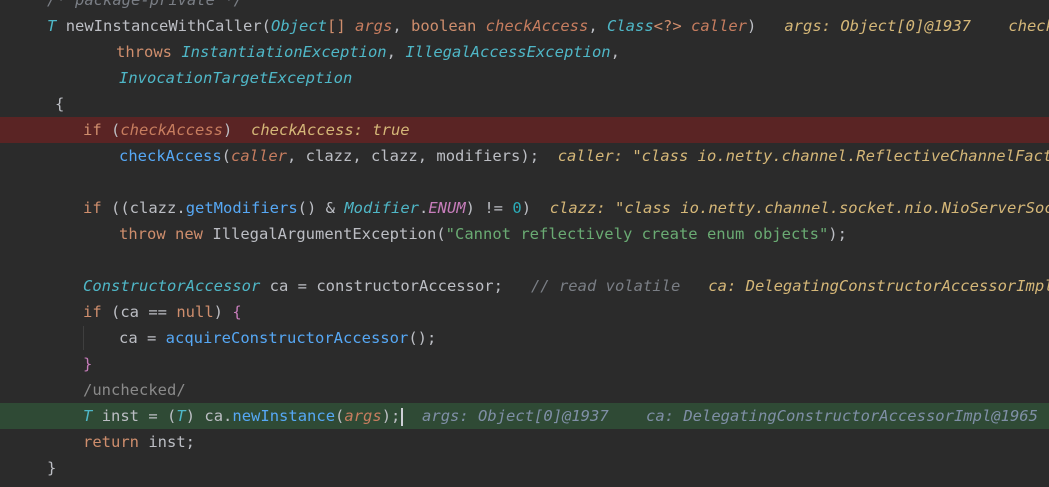 This screenshot has height=487, width=1049. What do you see at coordinates (1028, 26) in the screenshot?
I see `debug-inline-value: checkAcce` at bounding box center [1028, 26].